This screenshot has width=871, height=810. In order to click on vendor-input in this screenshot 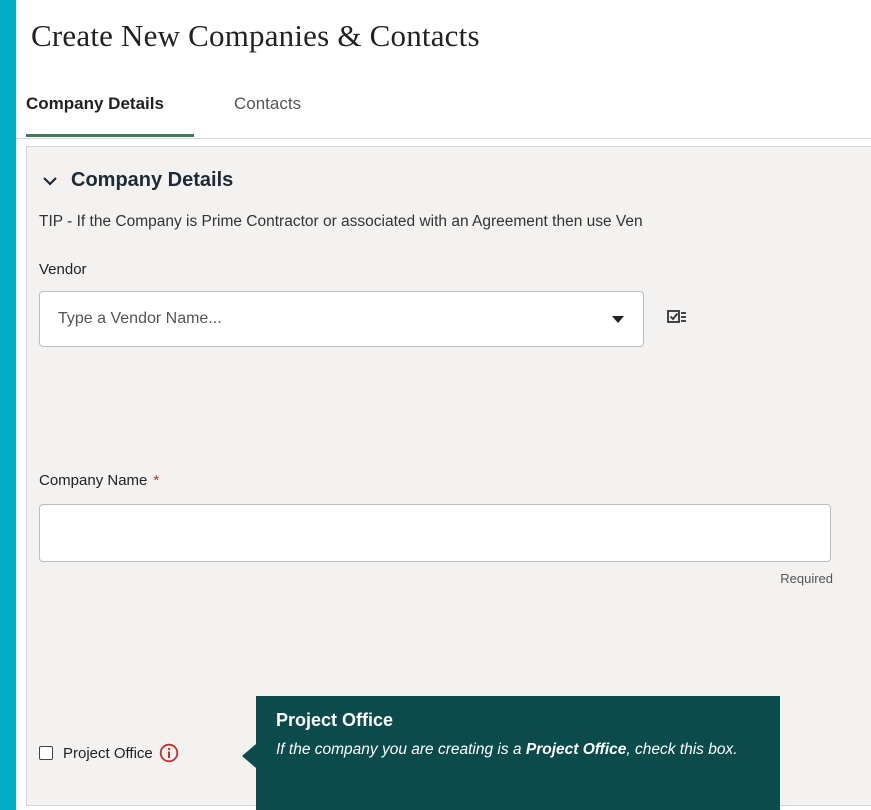, I will do `click(310, 319)`.